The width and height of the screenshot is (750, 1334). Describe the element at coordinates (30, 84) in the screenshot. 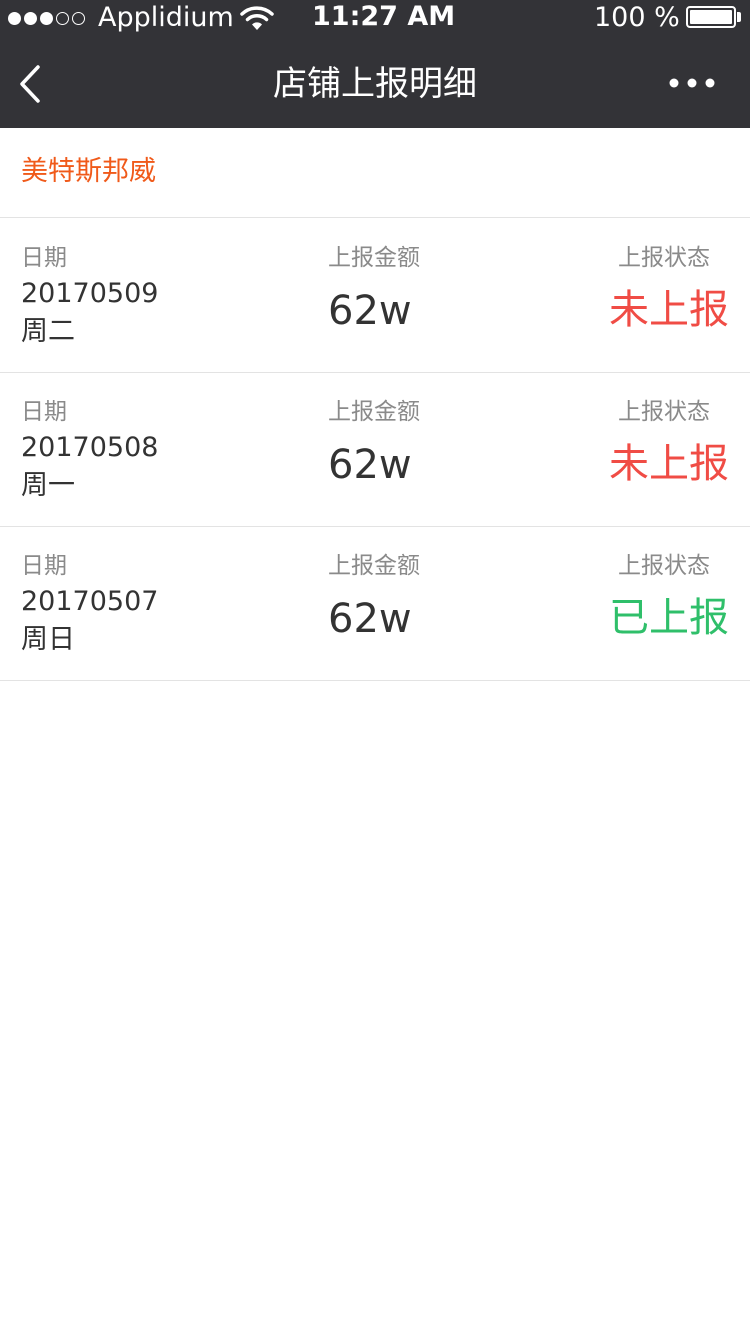

I see `chevron-left-icon` at that location.